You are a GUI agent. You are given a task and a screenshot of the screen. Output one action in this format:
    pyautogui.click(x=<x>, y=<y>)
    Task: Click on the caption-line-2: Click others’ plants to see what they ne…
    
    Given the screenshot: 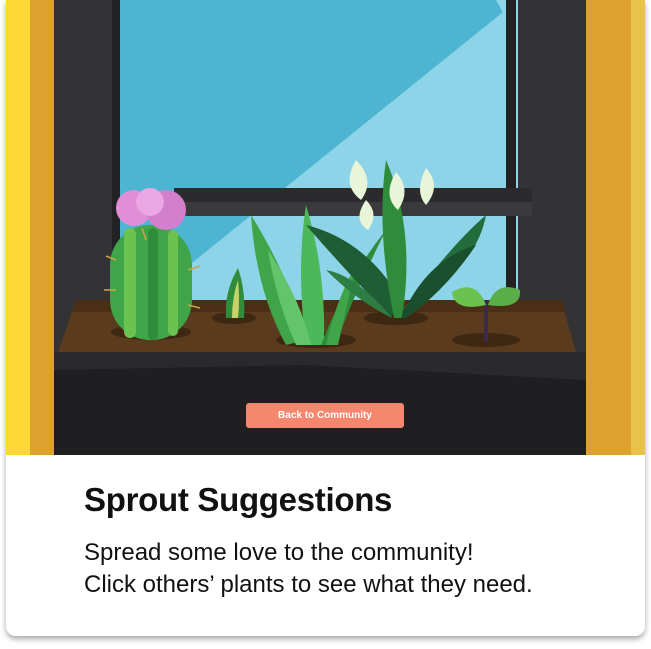 What is the action you would take?
    pyautogui.click(x=308, y=584)
    